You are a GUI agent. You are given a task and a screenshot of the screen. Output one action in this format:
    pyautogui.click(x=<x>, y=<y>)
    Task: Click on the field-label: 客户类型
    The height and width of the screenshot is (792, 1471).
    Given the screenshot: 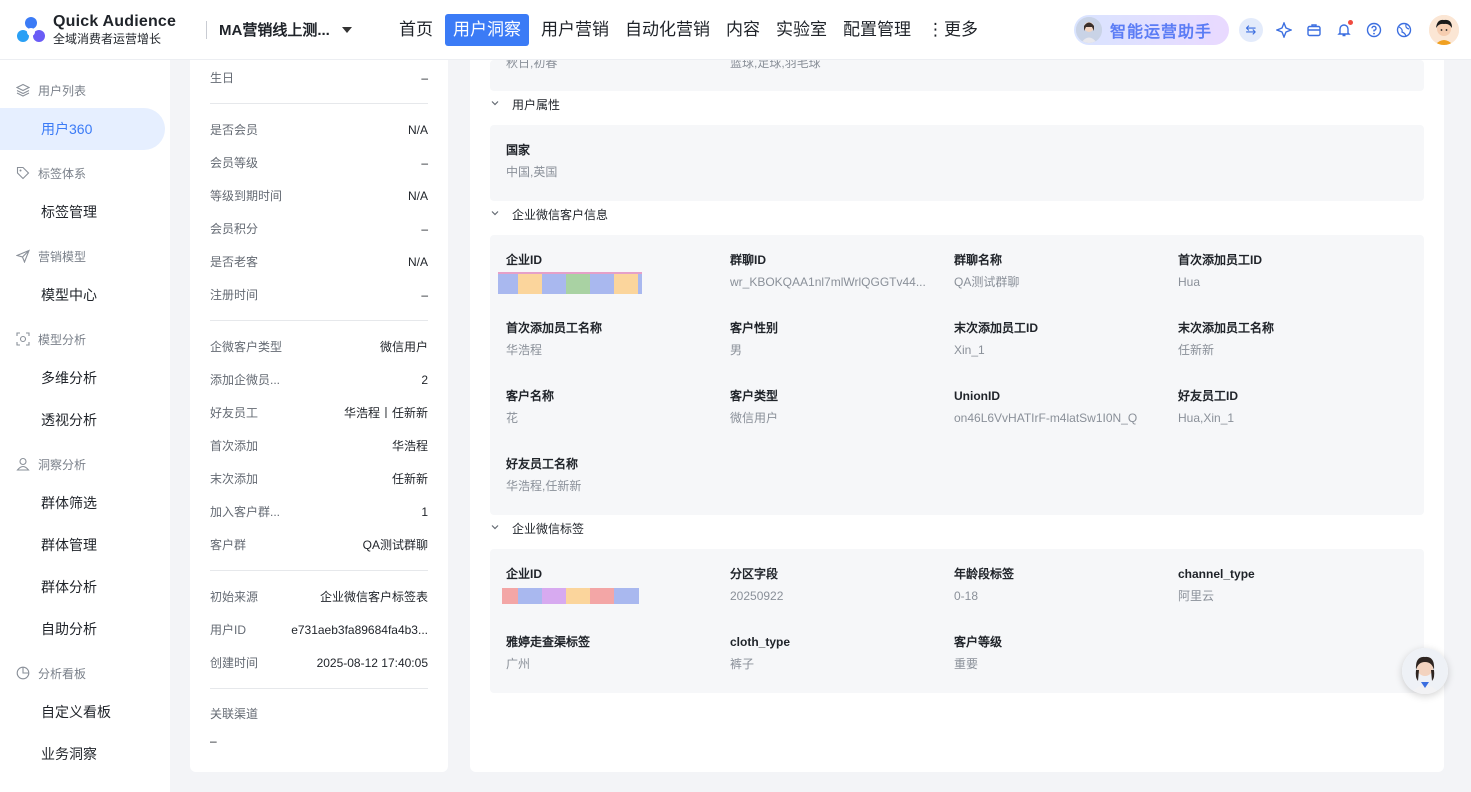 What is the action you would take?
    pyautogui.click(x=754, y=396)
    